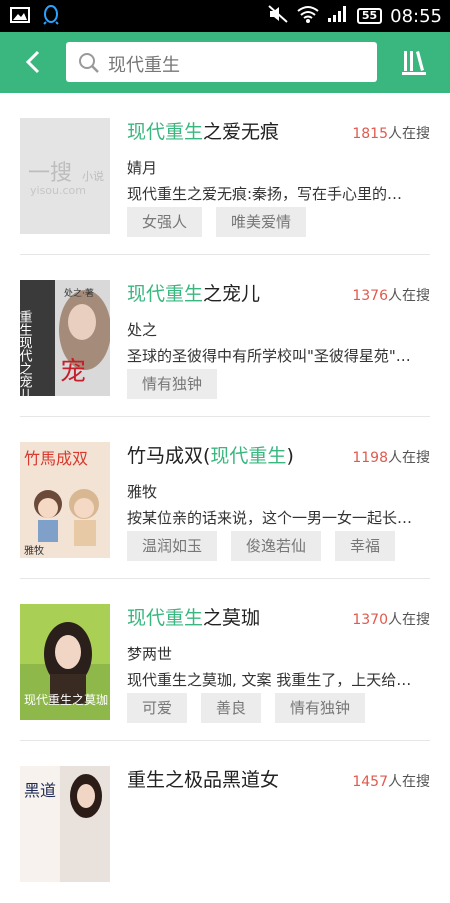 This screenshot has height=903, width=450. What do you see at coordinates (203, 130) in the screenshot?
I see `book-title: 现代重生之爱无痕` at bounding box center [203, 130].